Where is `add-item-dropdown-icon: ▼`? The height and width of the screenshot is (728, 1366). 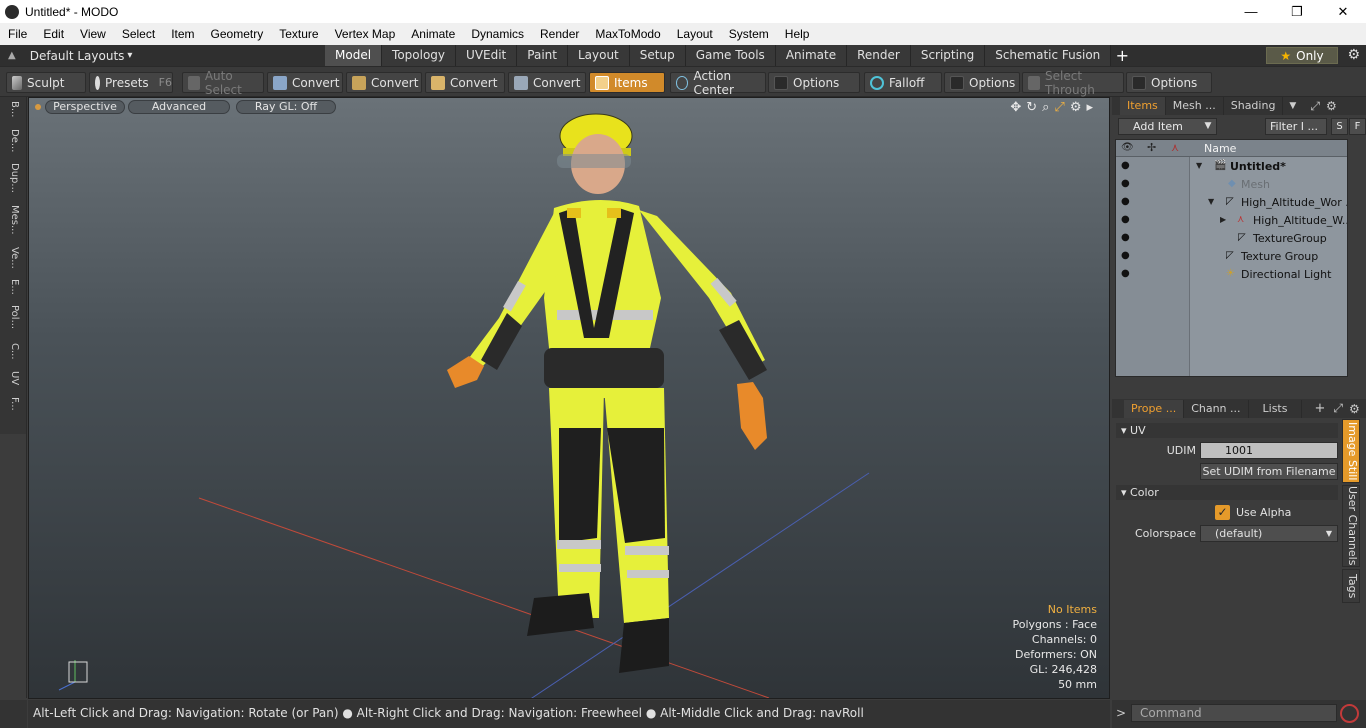
add-item-dropdown-icon: ▼ is located at coordinates (1208, 126).